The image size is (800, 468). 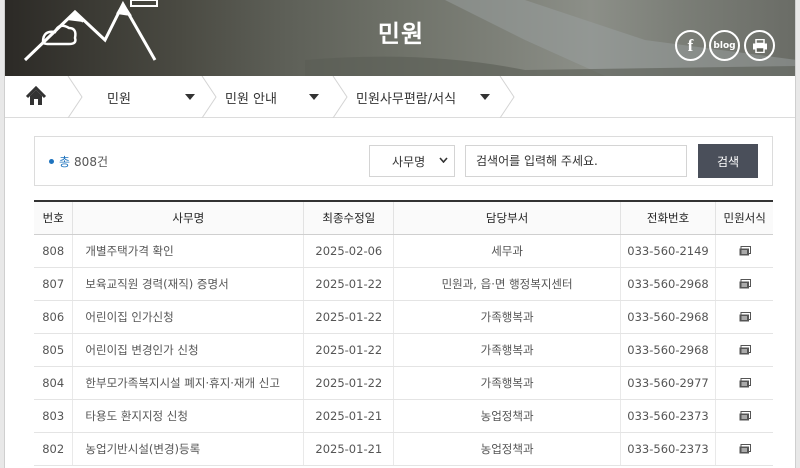 What do you see at coordinates (155, 97) in the screenshot?
I see `breadcrumb-item-1: 민원` at bounding box center [155, 97].